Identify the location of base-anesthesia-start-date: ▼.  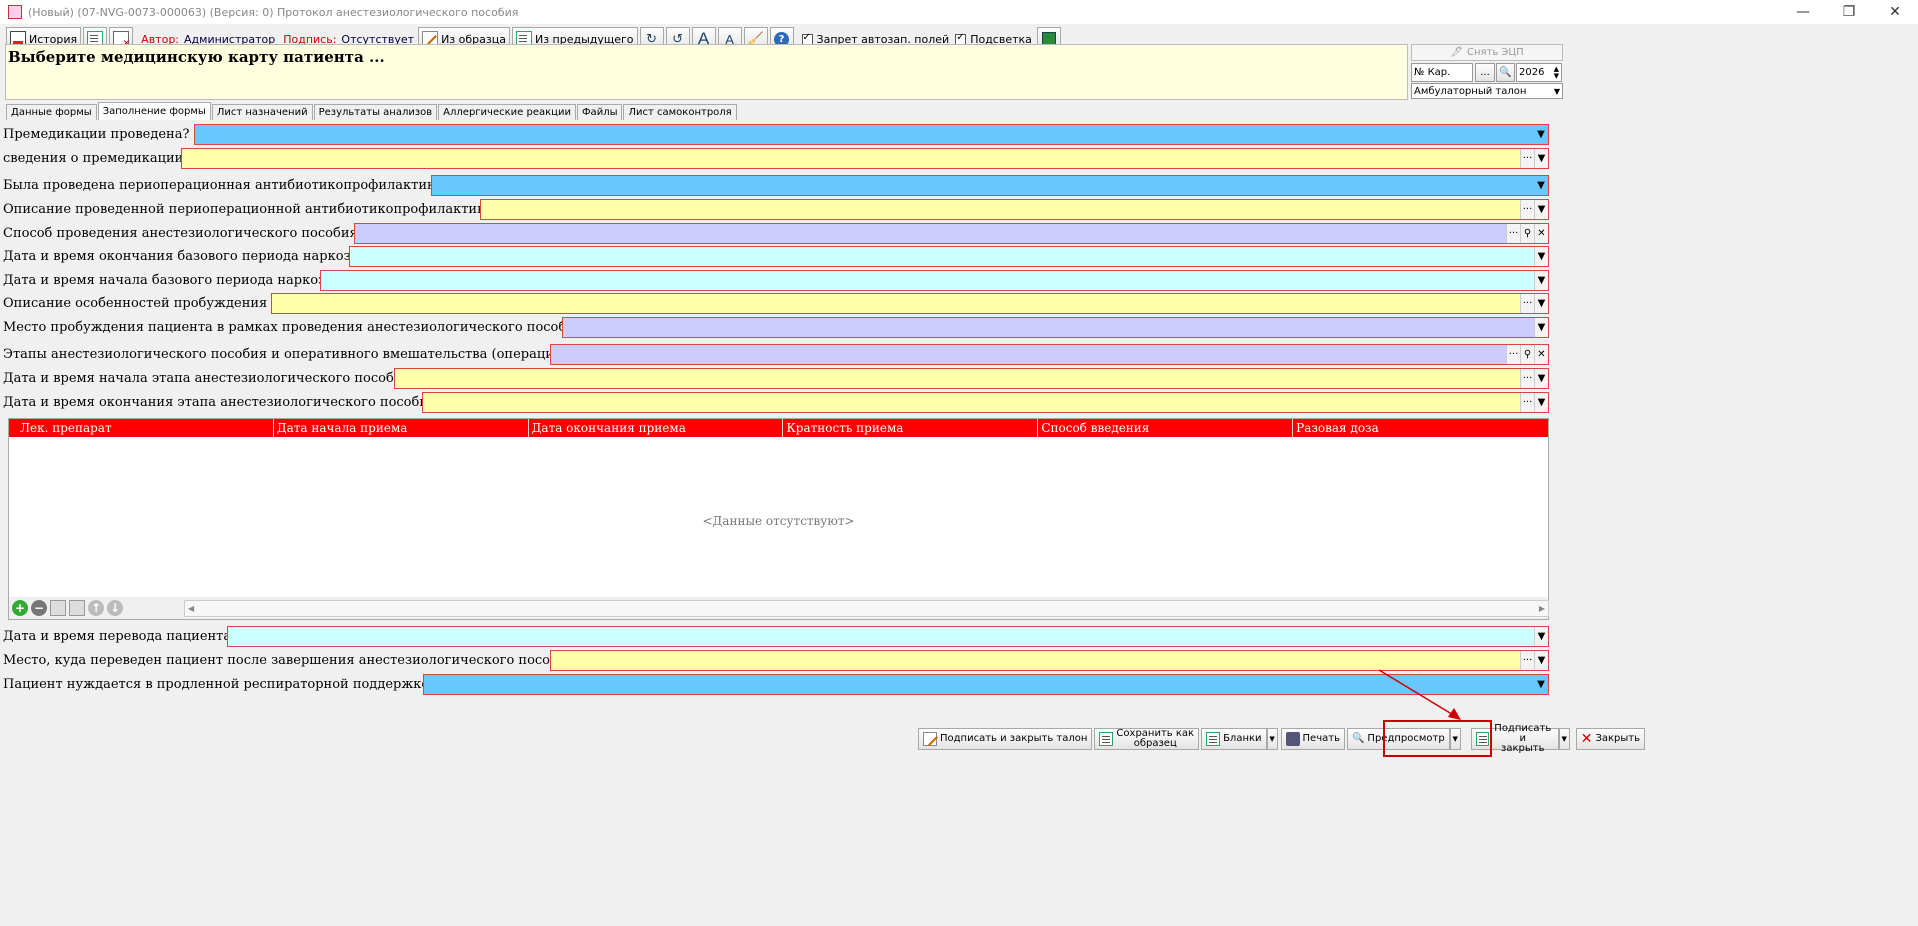
(934, 280).